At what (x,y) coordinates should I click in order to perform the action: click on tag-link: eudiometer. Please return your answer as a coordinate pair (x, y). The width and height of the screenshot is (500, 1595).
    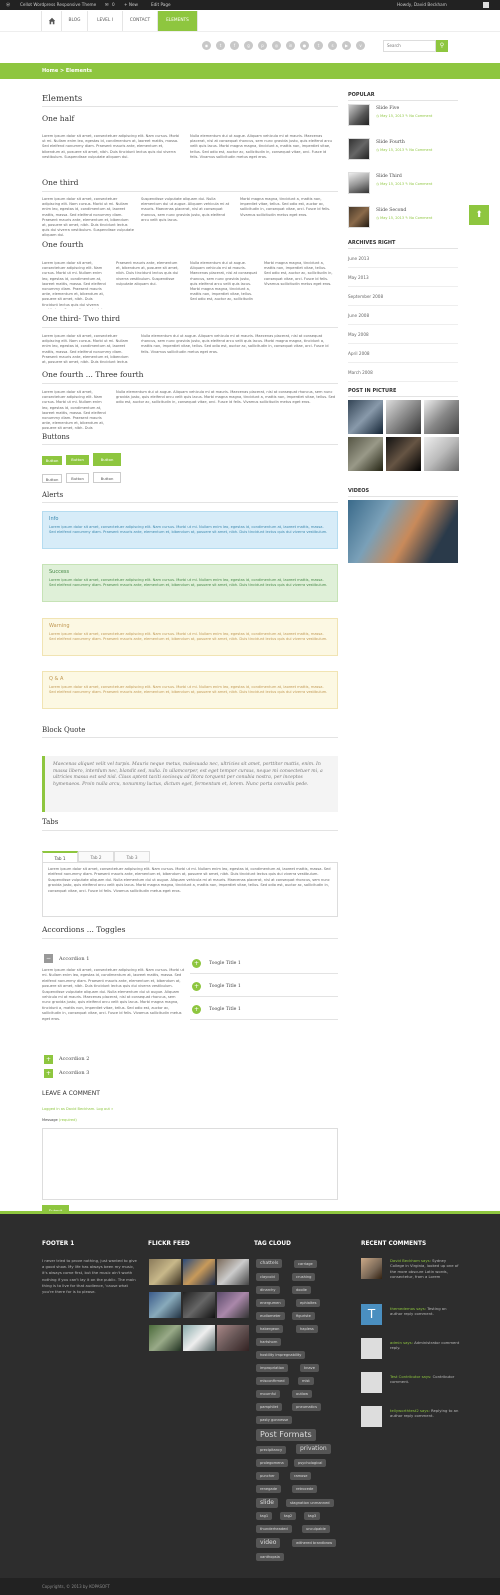
    Looking at the image, I should click on (270, 1316).